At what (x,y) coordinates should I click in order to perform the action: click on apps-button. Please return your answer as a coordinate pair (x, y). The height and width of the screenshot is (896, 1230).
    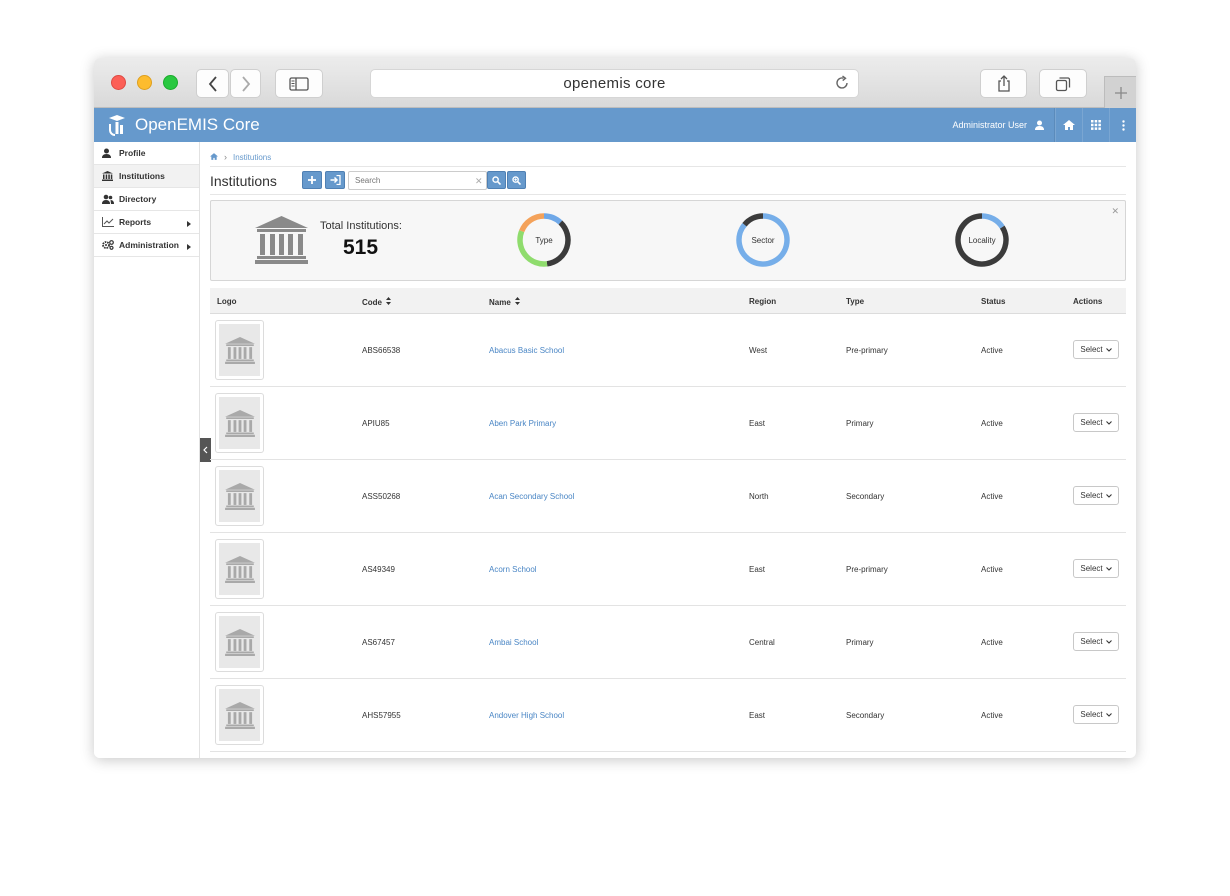
    Looking at the image, I should click on (1095, 125).